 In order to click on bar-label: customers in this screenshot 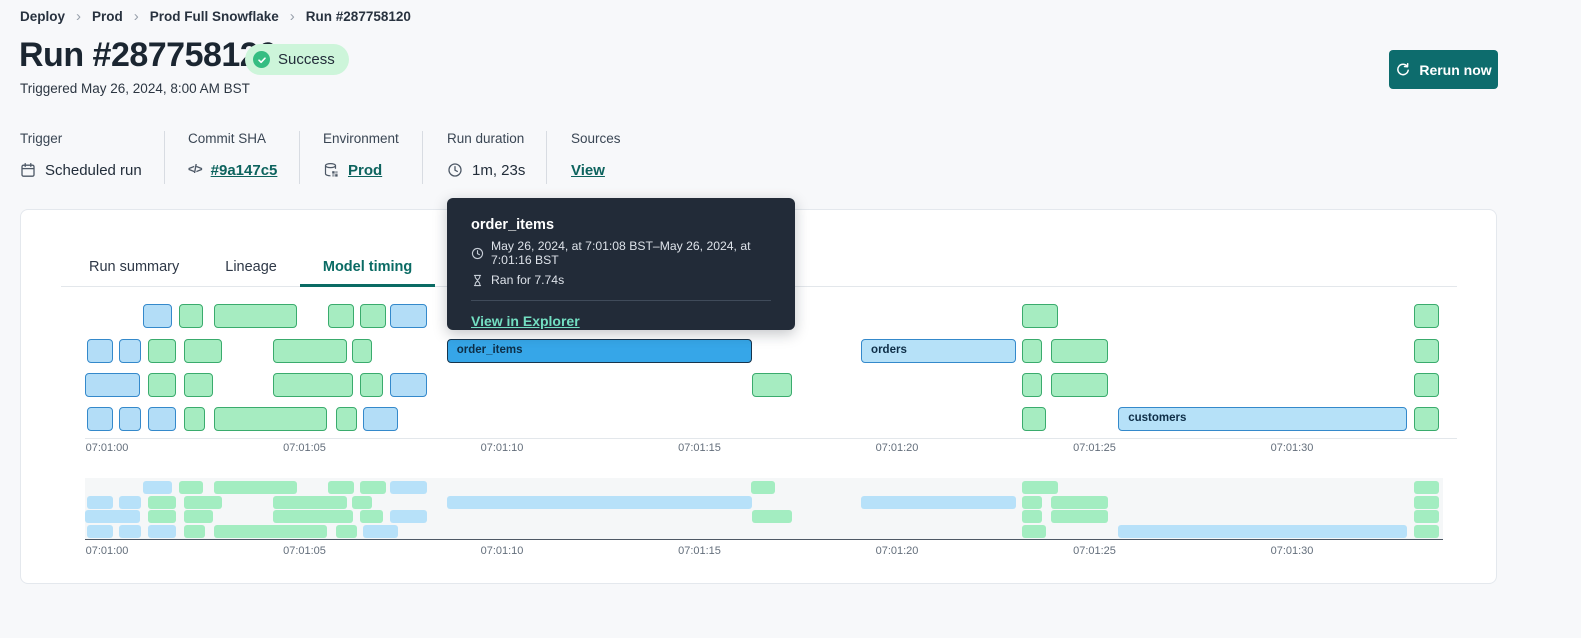, I will do `click(1157, 418)`.